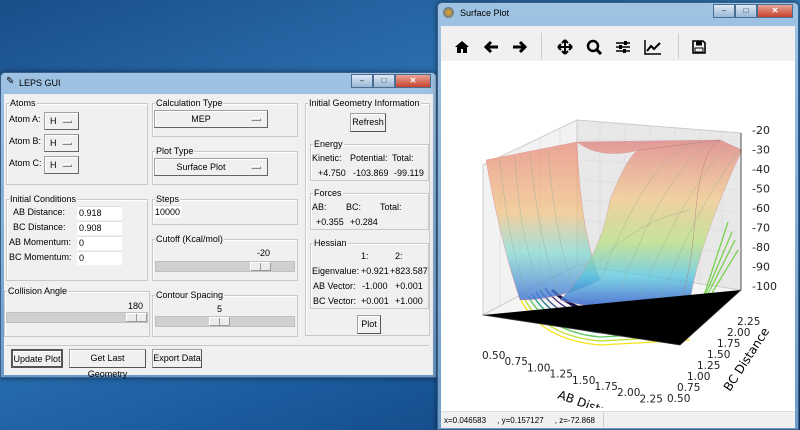  Describe the element at coordinates (328, 193) in the screenshot. I see `forces-label: Forces` at that location.